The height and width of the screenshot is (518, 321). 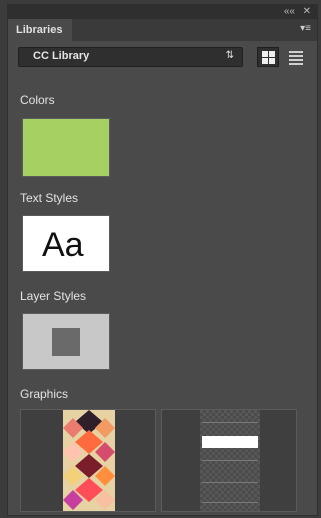 I want to click on section-title-text-styles: Text Styles, so click(x=49, y=198).